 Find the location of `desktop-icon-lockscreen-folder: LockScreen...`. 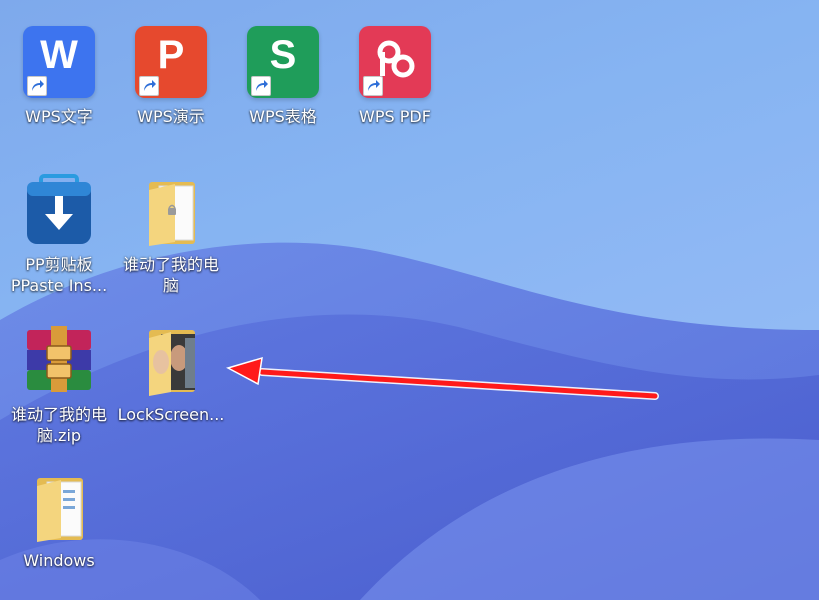

desktop-icon-lockscreen-folder: LockScreen... is located at coordinates (171, 374).